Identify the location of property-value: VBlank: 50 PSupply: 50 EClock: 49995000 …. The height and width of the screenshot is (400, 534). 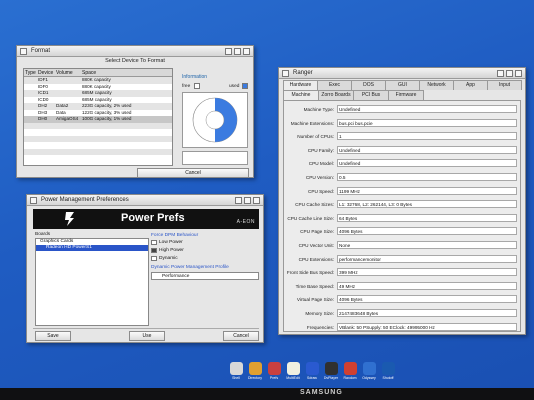
(427, 326).